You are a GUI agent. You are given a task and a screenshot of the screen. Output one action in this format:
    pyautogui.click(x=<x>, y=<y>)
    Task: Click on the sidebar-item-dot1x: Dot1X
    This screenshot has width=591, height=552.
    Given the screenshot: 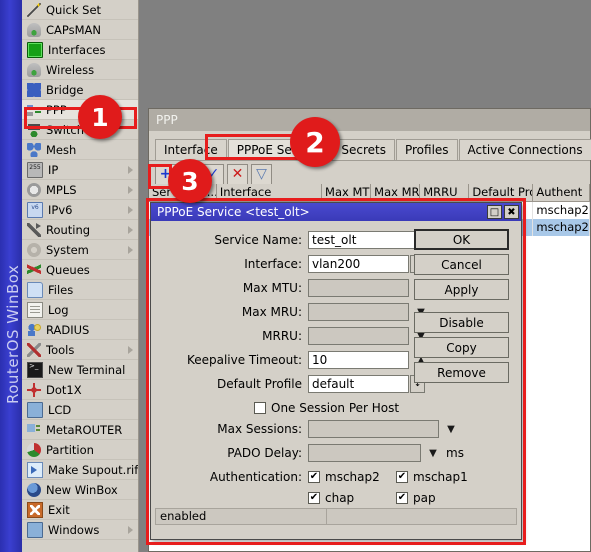 What is the action you would take?
    pyautogui.click(x=80, y=390)
    